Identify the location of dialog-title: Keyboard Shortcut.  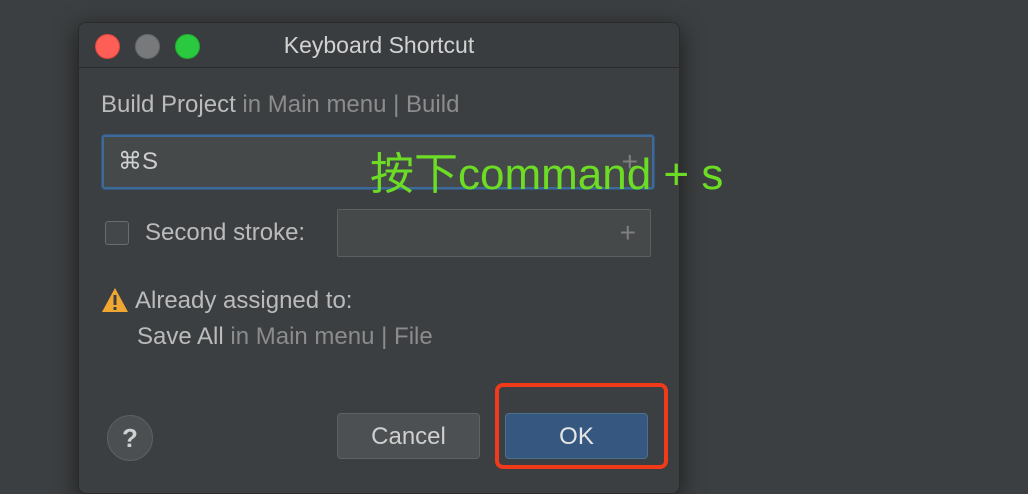
(379, 45).